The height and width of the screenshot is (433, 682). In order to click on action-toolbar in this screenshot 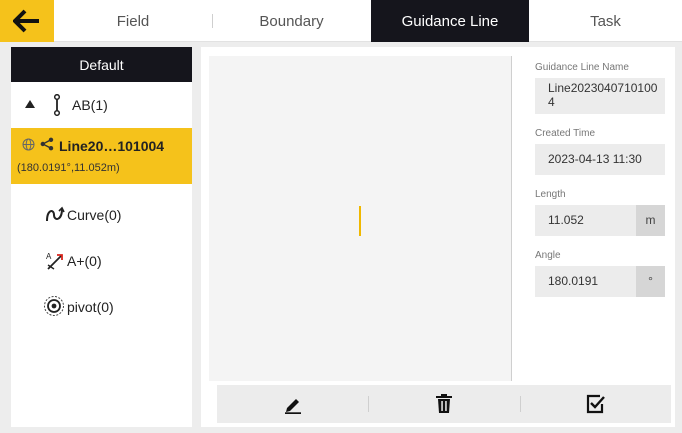, I will do `click(444, 404)`.